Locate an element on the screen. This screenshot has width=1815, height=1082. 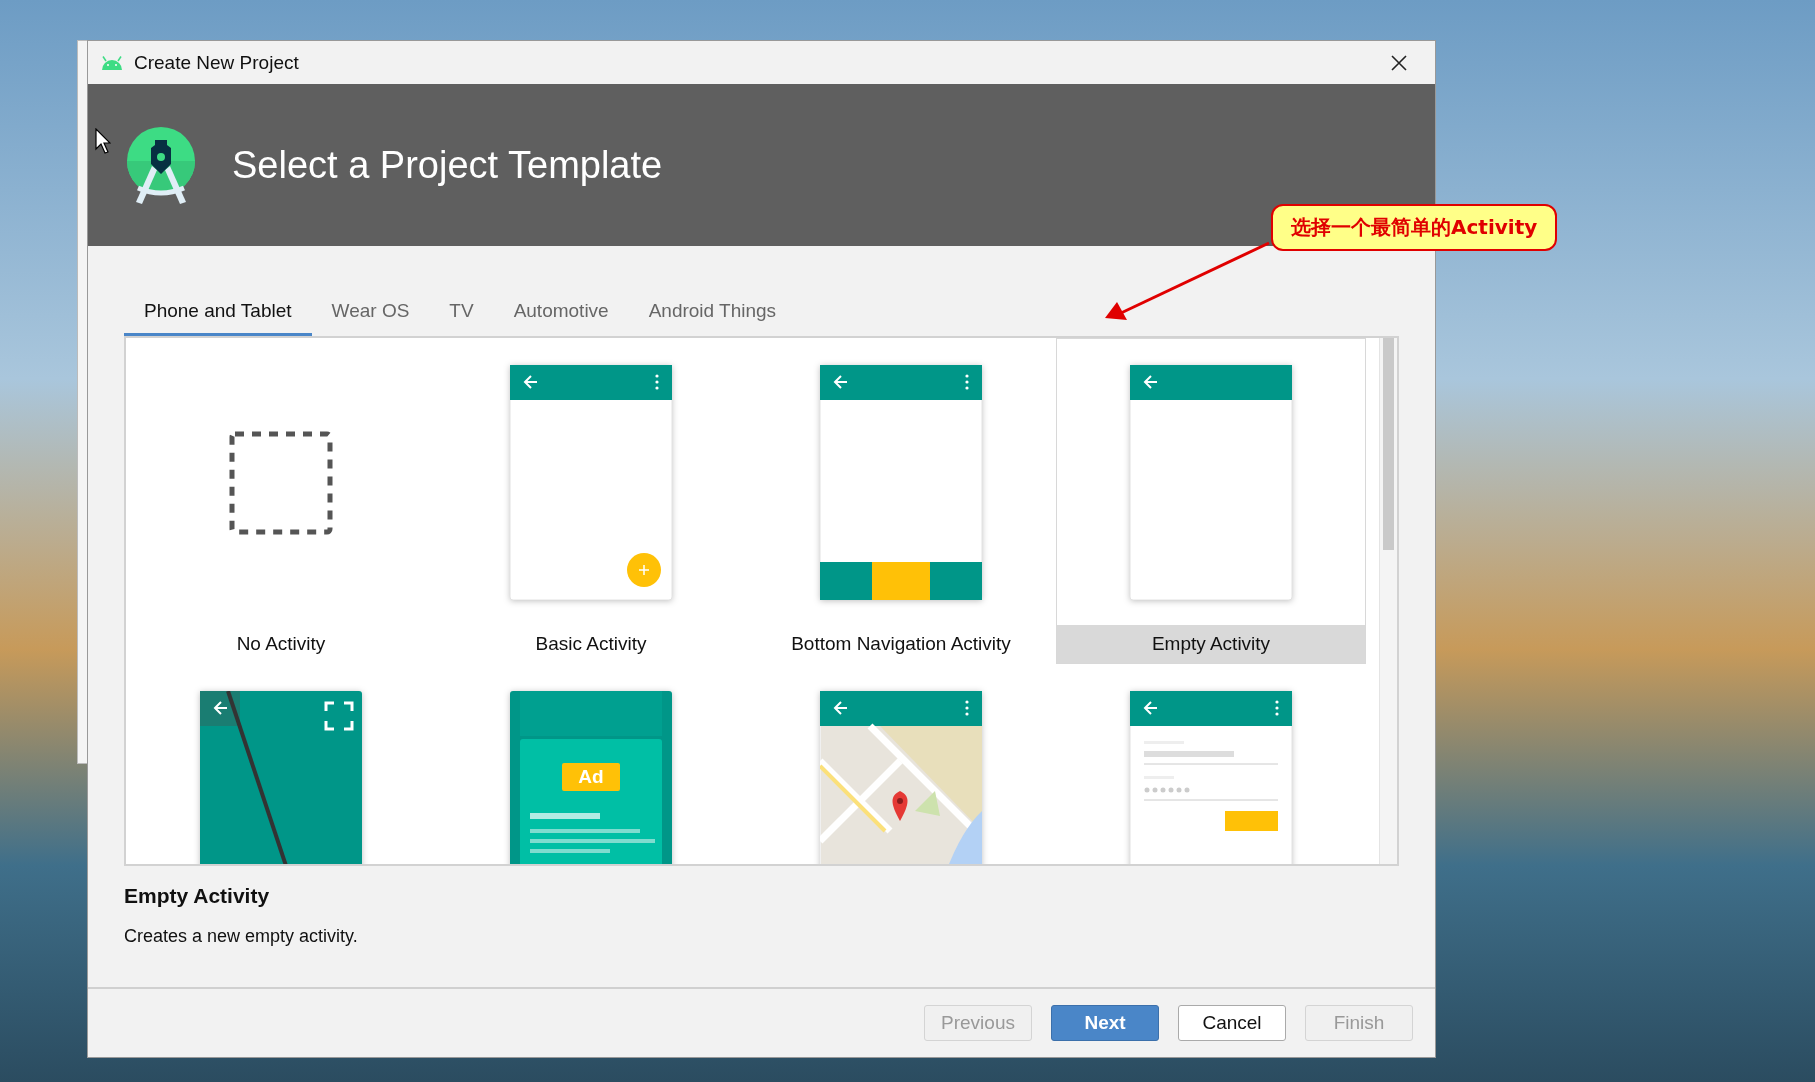
template-name: Empty Activity is located at coordinates (1211, 644).